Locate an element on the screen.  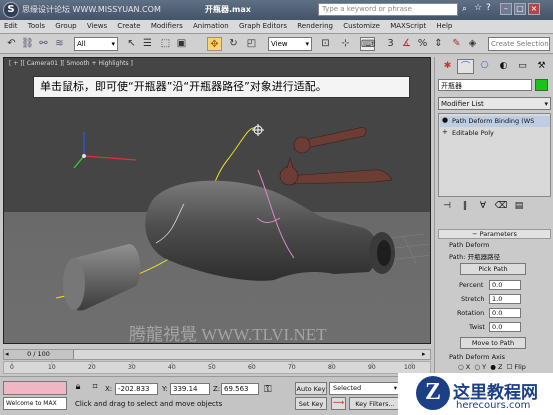
select-scale-icon: ◰ is located at coordinates (251, 44).